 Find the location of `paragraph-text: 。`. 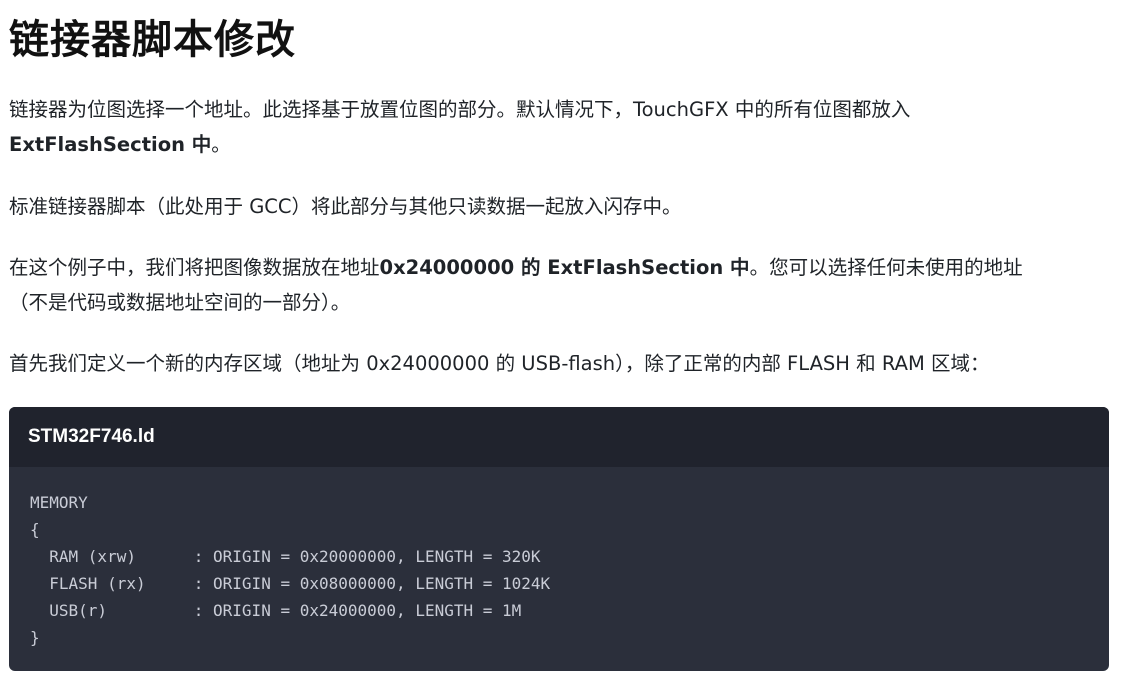

paragraph-text: 。 is located at coordinates (221, 144).